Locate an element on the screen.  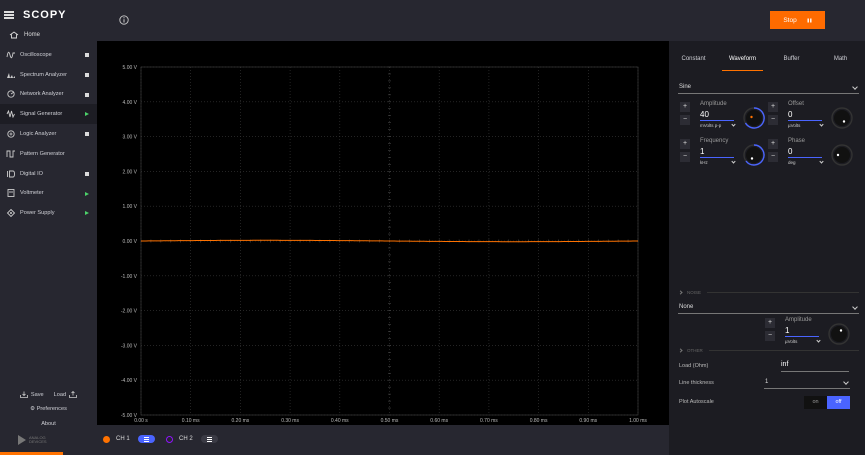
sidebar-item-spectrum-analyzer: Spectrum Analyzer is located at coordinates (48, 75).